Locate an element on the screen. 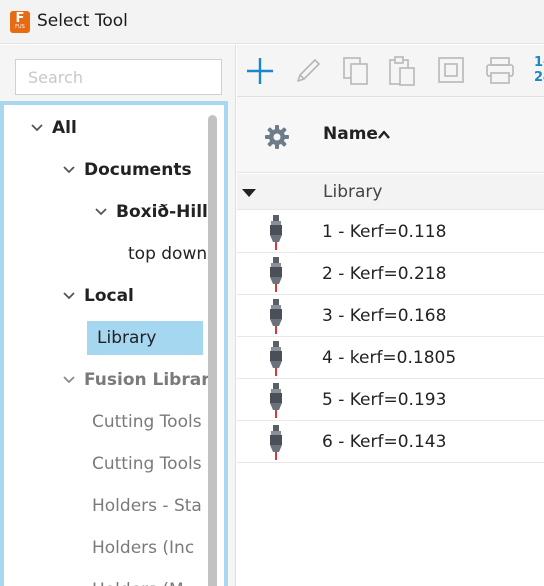  table-row: 1 - Kerf=0.118 is located at coordinates (390, 232).